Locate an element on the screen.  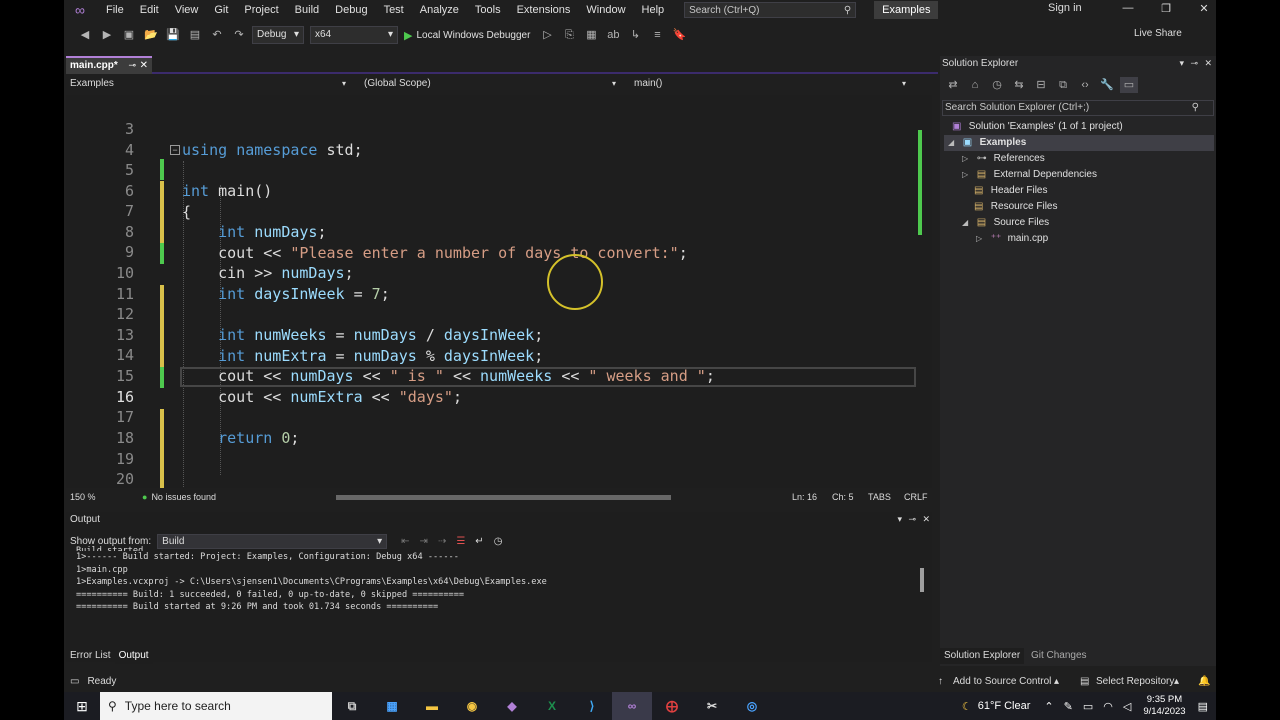
solution-search-input: Search Solution Explorer (Ctrl+;) ⚲ is located at coordinates (1078, 108).